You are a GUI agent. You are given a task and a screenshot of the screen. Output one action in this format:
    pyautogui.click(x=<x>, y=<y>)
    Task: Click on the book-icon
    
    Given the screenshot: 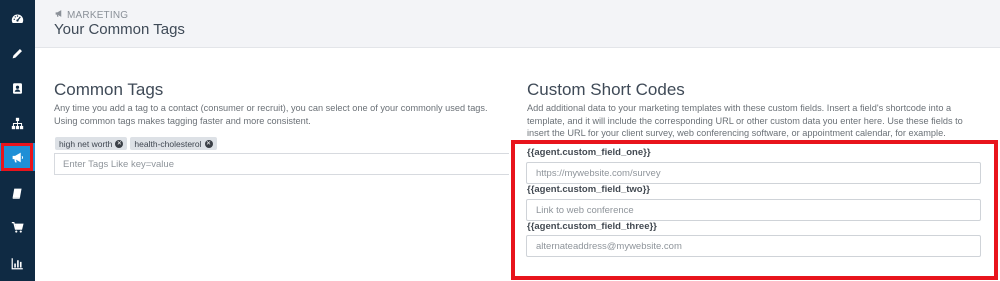 What is the action you would take?
    pyautogui.click(x=17, y=193)
    